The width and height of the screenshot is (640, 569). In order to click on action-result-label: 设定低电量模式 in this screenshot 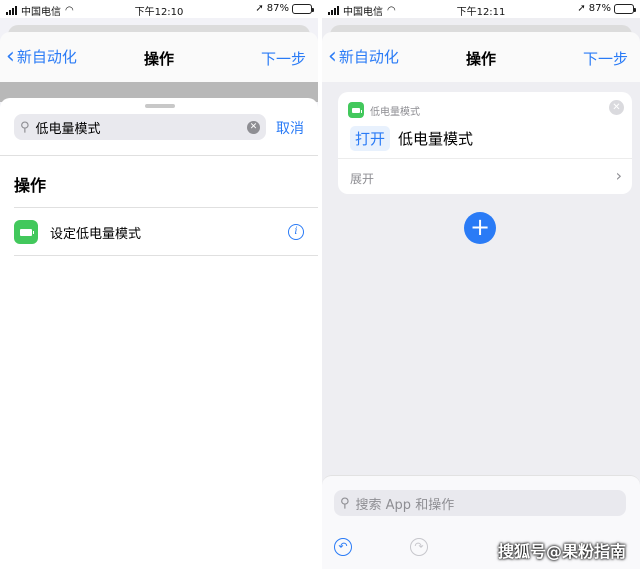, I will do `click(96, 234)`.